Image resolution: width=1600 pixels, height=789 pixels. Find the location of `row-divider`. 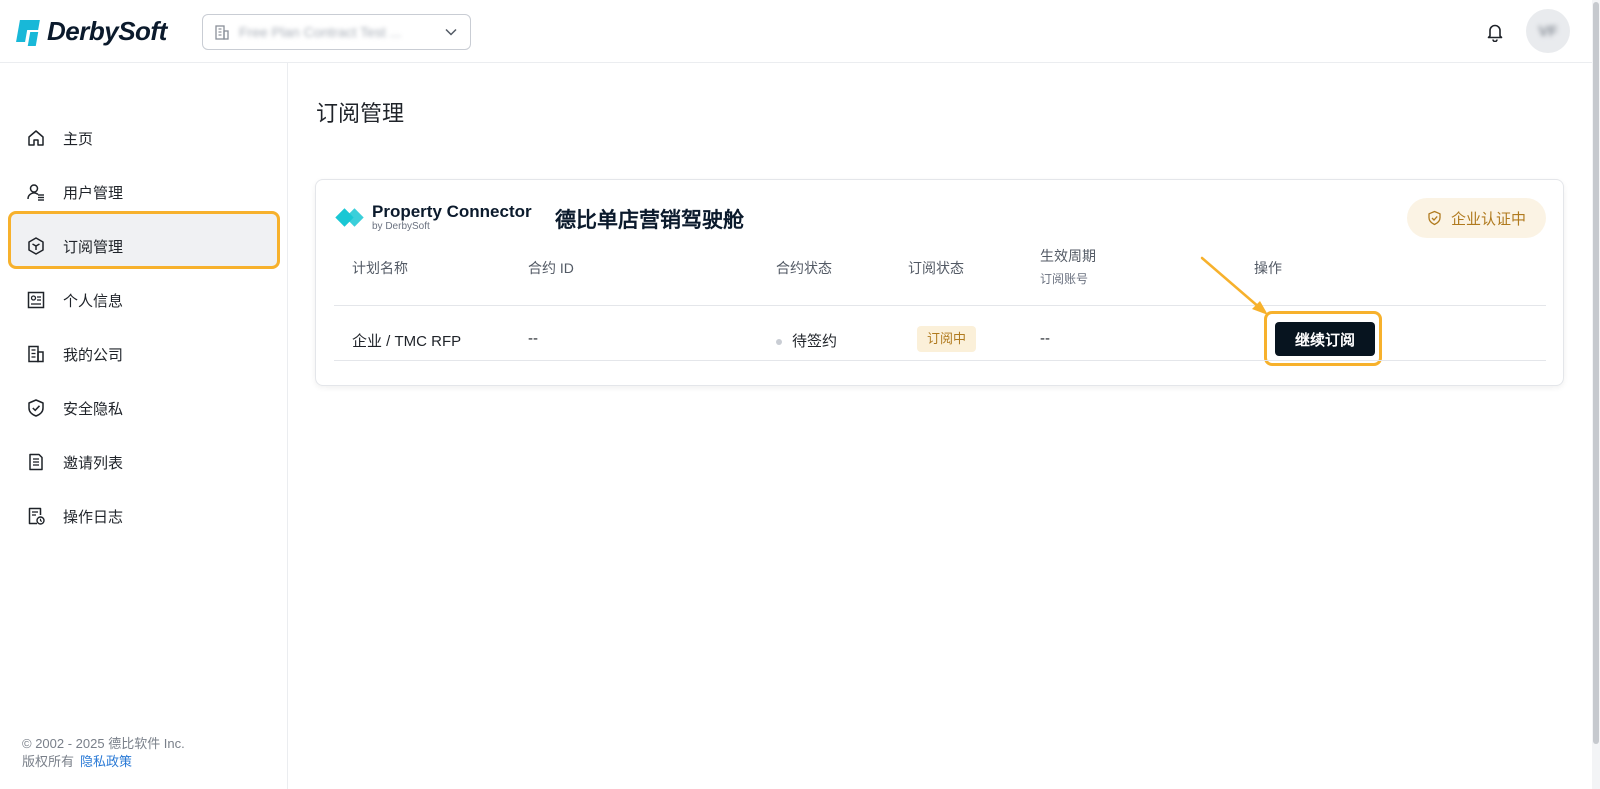

row-divider is located at coordinates (940, 360).